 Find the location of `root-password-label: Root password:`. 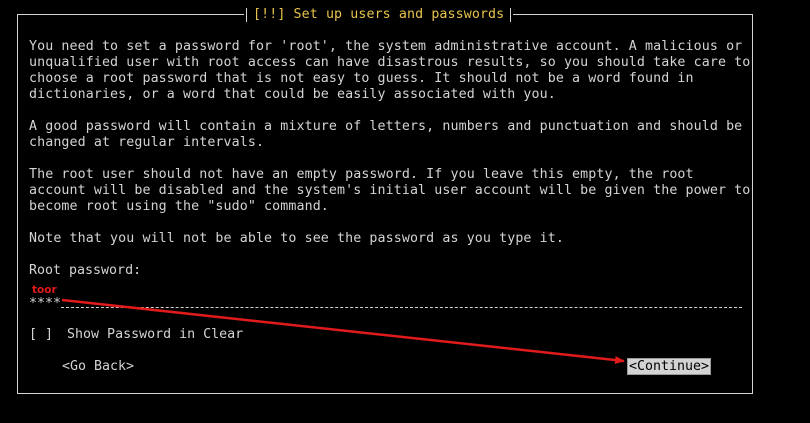

root-password-label: Root password: is located at coordinates (85, 270).